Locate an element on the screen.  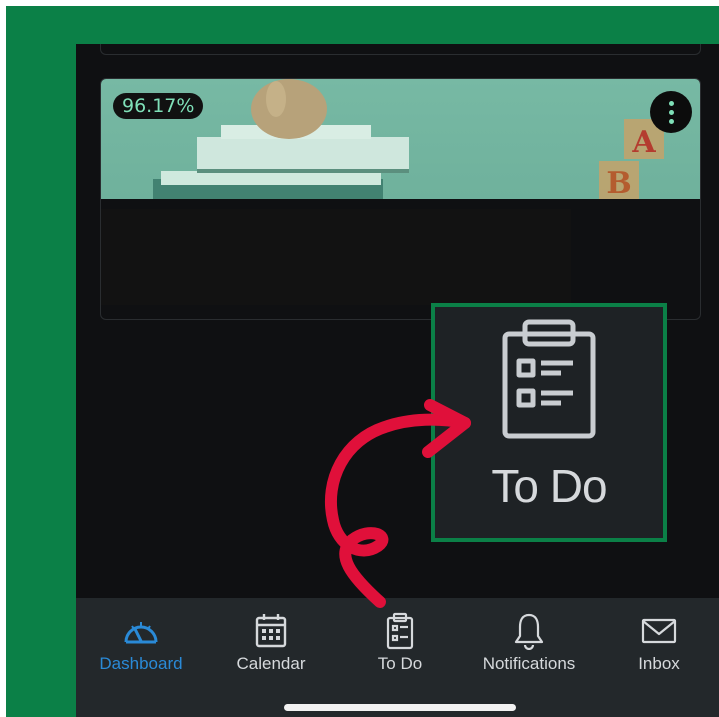
calendar-icon is located at coordinates (271, 631).